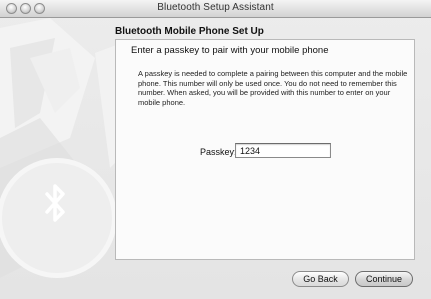 Image resolution: width=431 pixels, height=299 pixels. What do you see at coordinates (283, 150) in the screenshot?
I see `passkey-input` at bounding box center [283, 150].